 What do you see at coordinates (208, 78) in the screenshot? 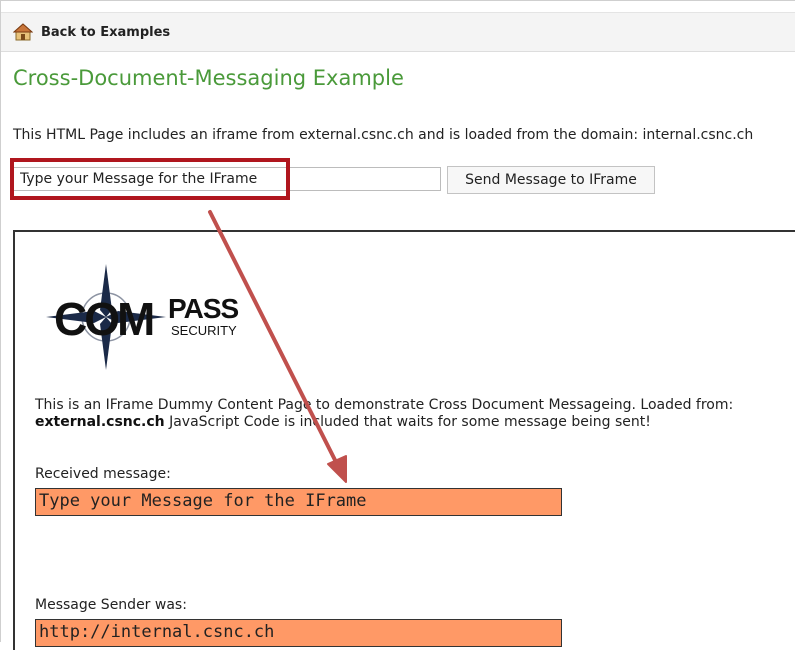
I see `page-title: Cross-Document-Messaging Example` at bounding box center [208, 78].